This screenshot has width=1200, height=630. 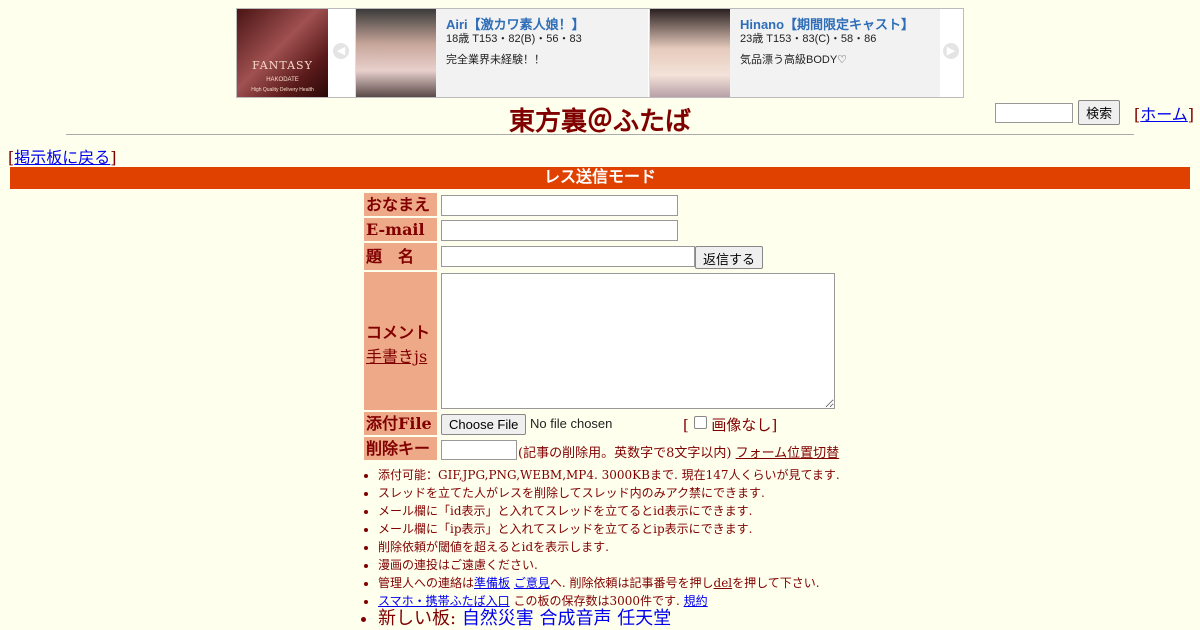 What do you see at coordinates (426, 583) in the screenshot?
I see `note-text: 管理人への連絡は` at bounding box center [426, 583].